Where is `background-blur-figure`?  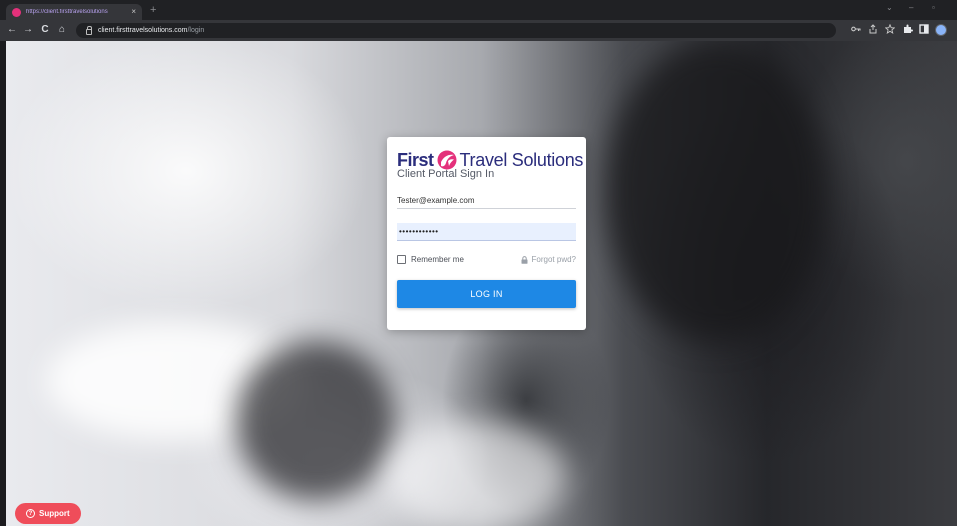
background-blur-figure is located at coordinates (716, 191).